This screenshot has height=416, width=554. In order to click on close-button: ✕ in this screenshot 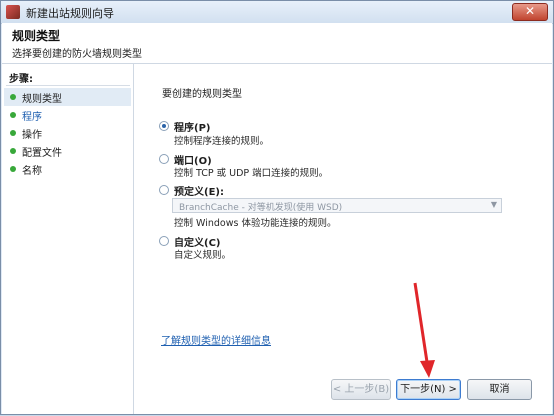, I will do `click(530, 12)`.